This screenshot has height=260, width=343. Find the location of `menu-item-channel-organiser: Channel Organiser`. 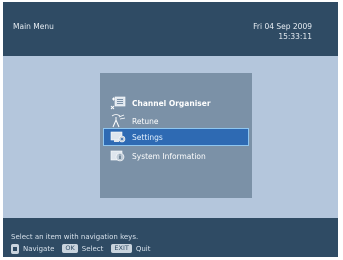

menu-item-channel-organiser: Channel Organiser is located at coordinates (176, 103).